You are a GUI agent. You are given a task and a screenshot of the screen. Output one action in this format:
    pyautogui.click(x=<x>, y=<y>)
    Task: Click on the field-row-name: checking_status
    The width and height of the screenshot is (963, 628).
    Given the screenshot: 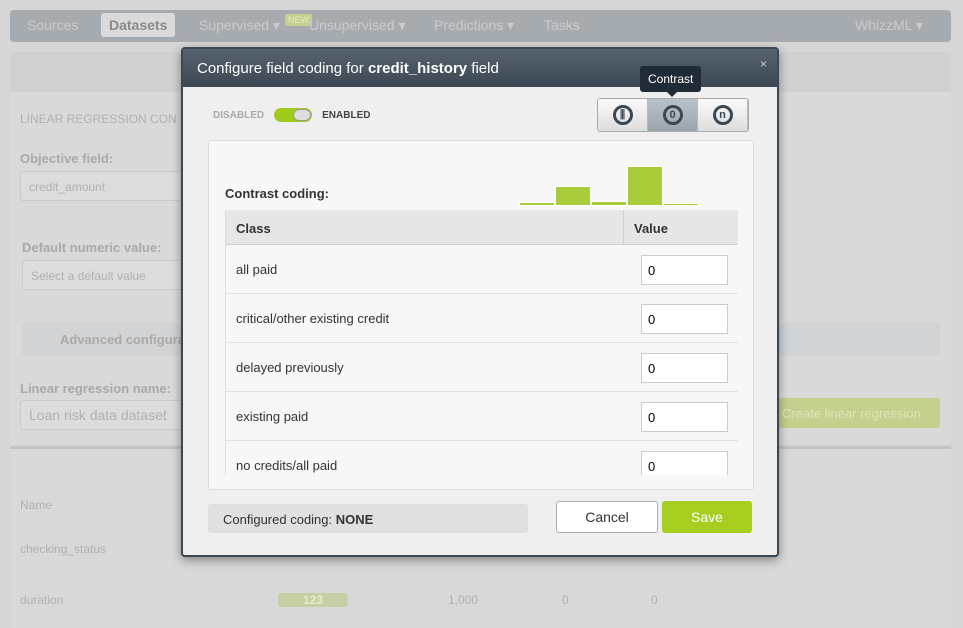 What is the action you would take?
    pyautogui.click(x=63, y=549)
    